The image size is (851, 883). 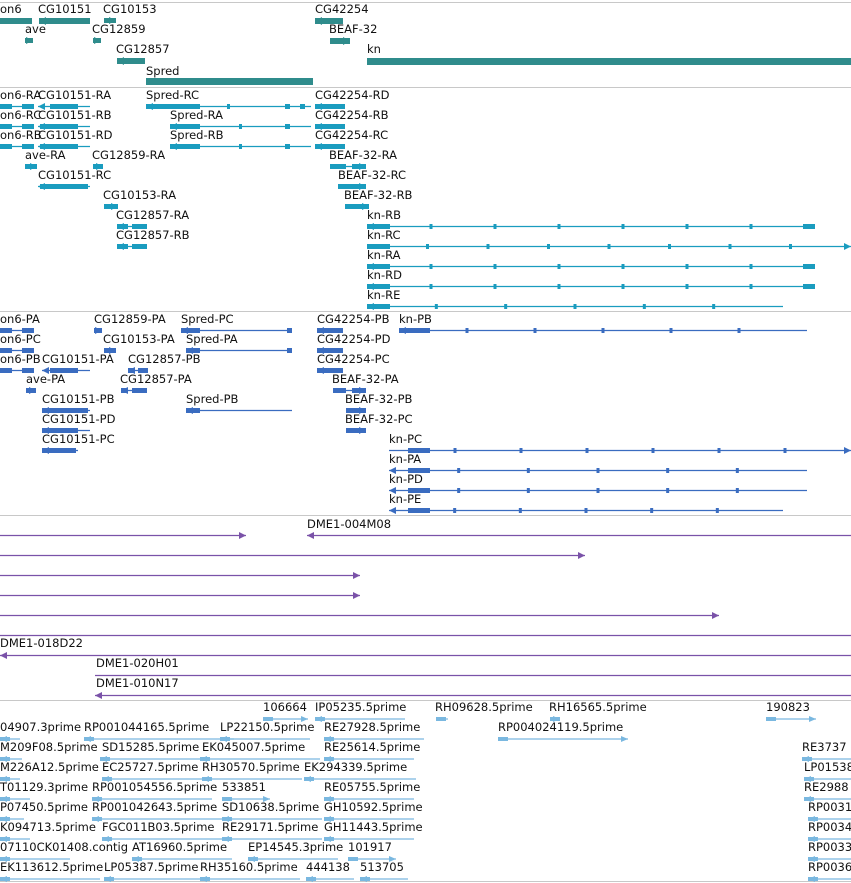 What do you see at coordinates (384, 871) in the screenshot?
I see `feature: 513705` at bounding box center [384, 871].